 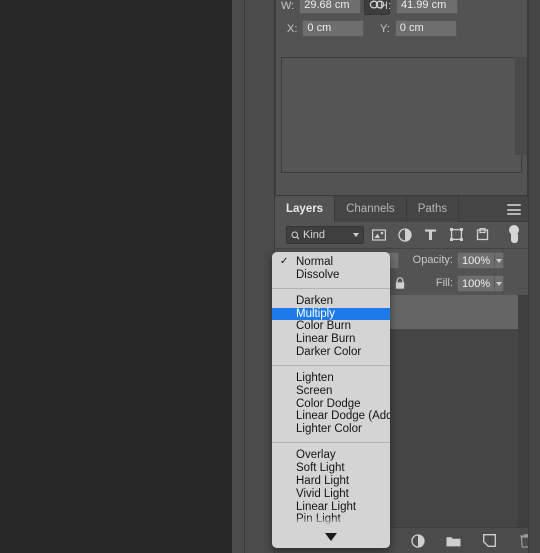 I want to click on opacity-chevron-down-icon, so click(x=498, y=260).